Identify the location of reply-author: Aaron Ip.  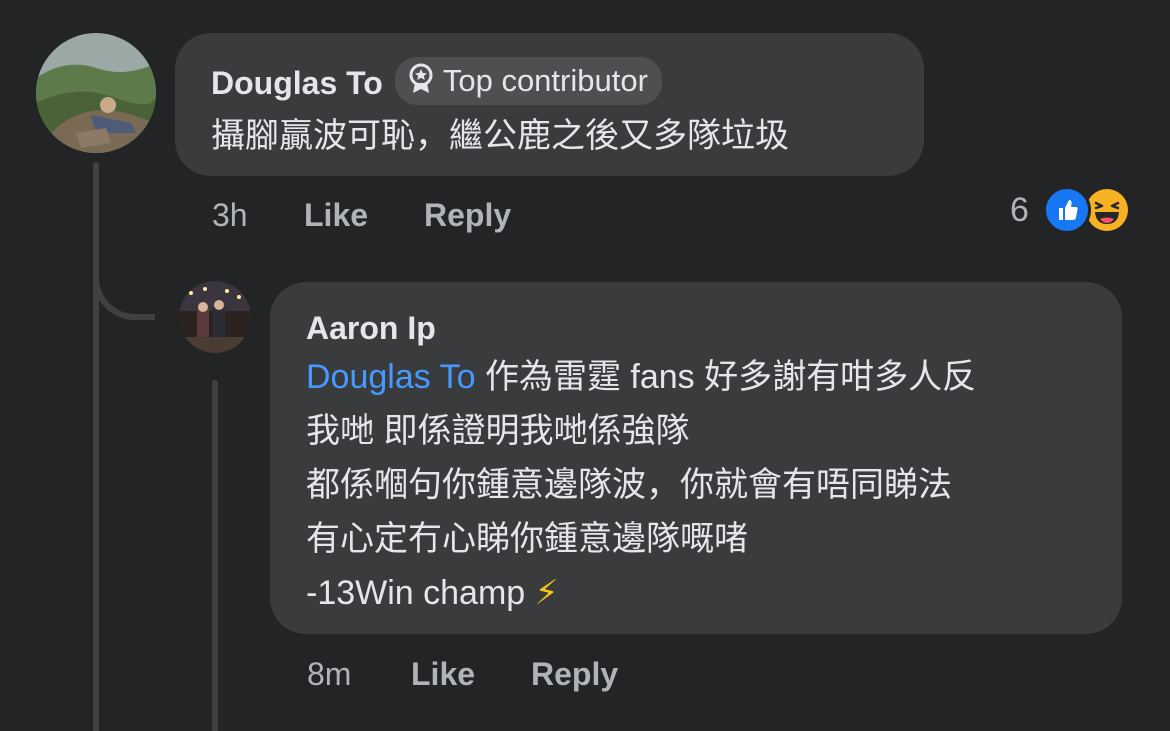
(696, 328).